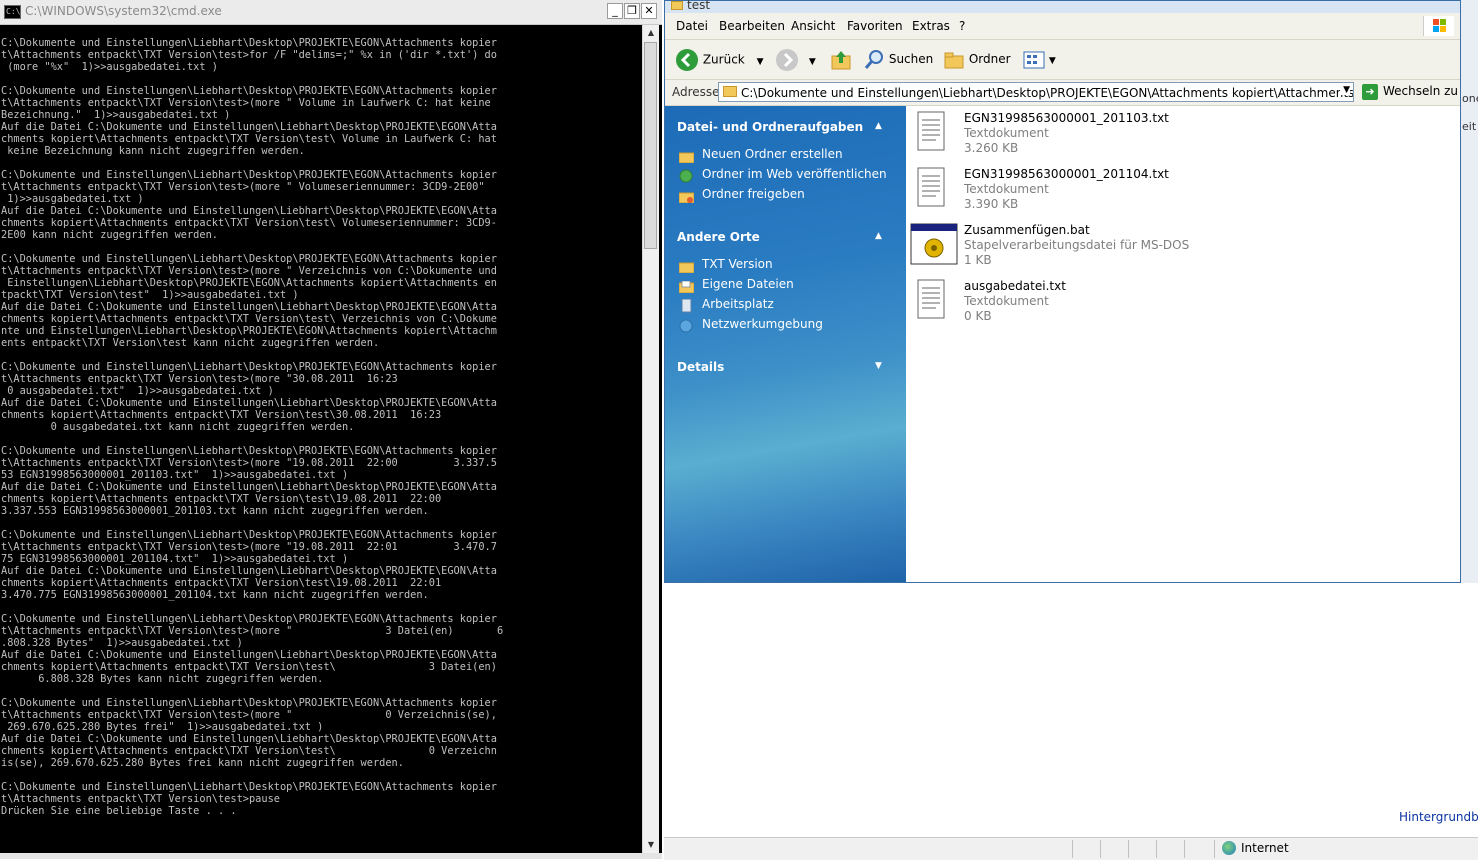 The height and width of the screenshot is (860, 1478). Describe the element at coordinates (737, 264) in the screenshot. I see `place-txt-version: TXT Version` at that location.